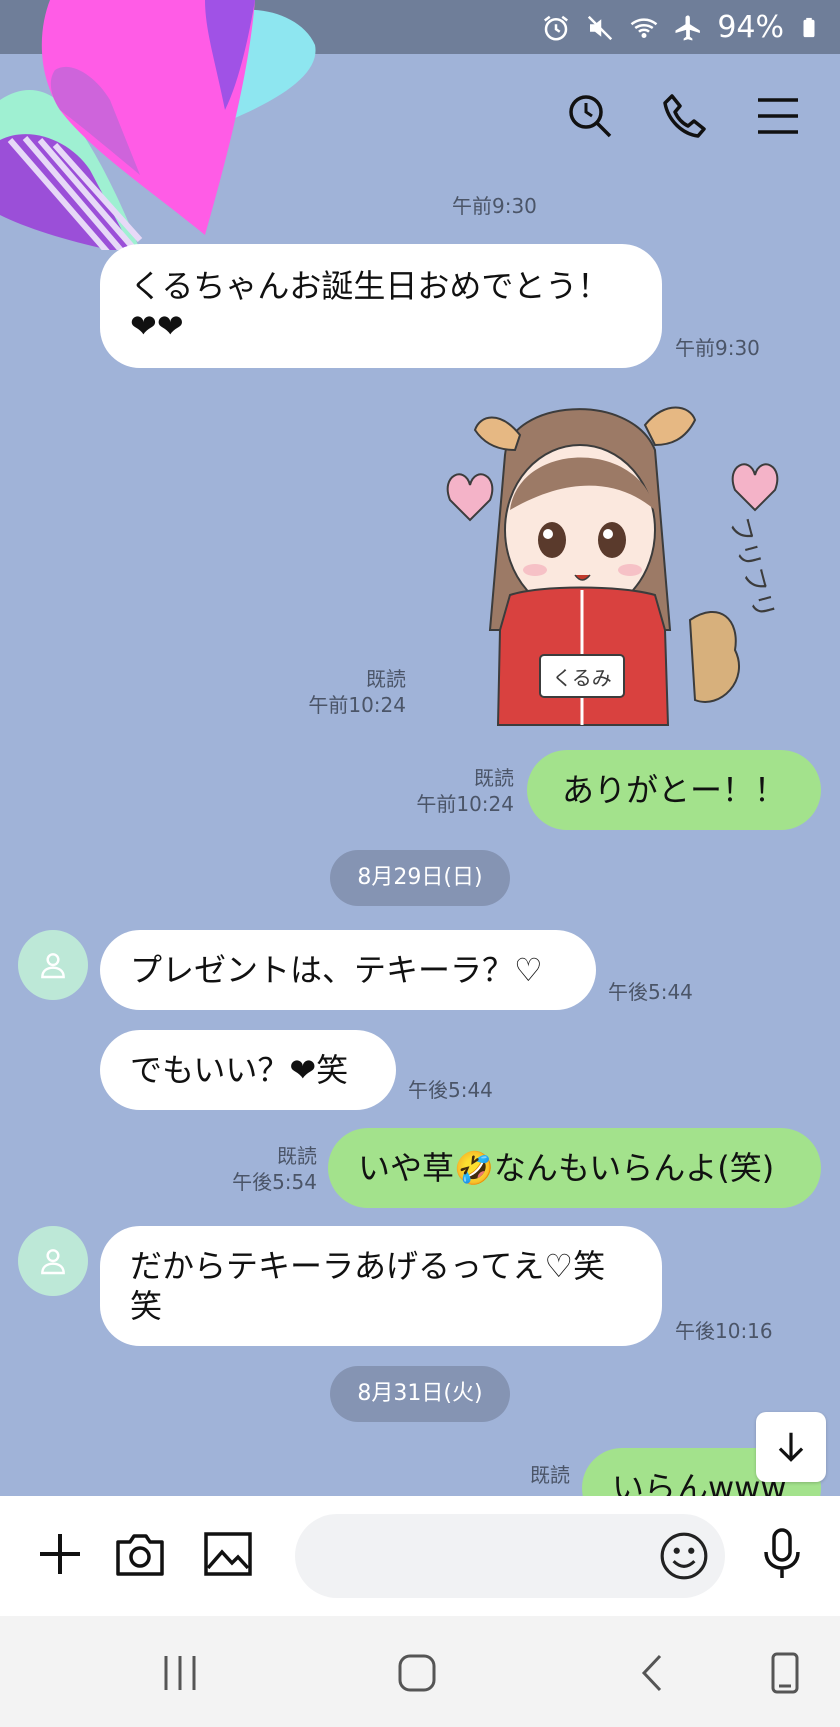 The width and height of the screenshot is (840, 1727). I want to click on scroll-to-bottom-button, so click(791, 1447).